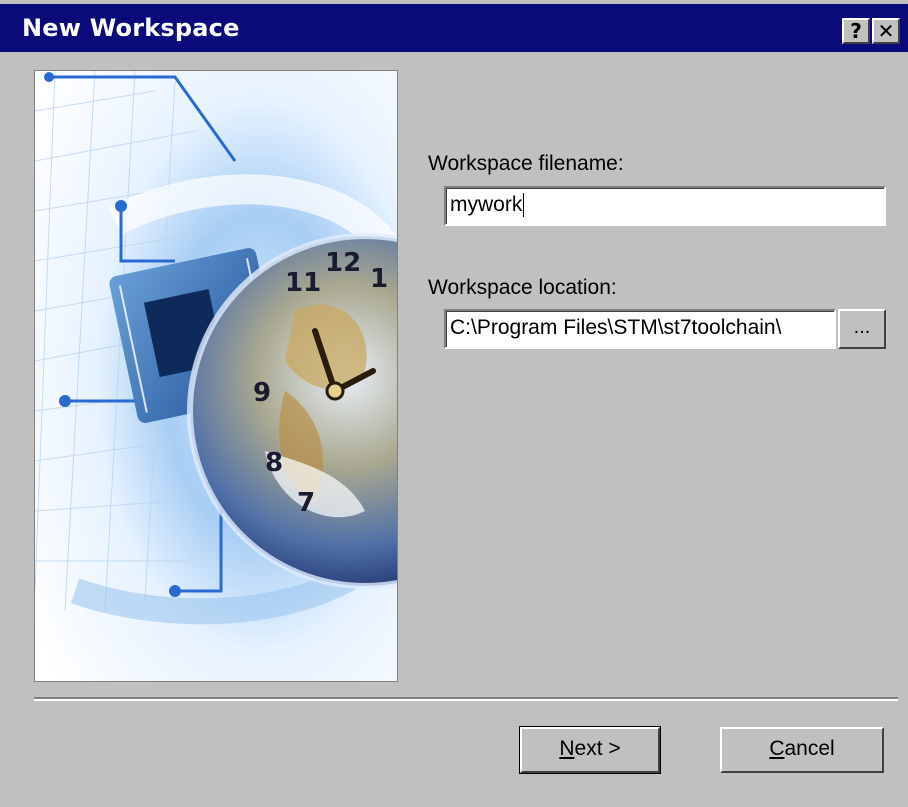 This screenshot has width=908, height=807. What do you see at coordinates (616, 327) in the screenshot?
I see `workspace-location-value: C:\Program Files\STM\st7toolchain\` at bounding box center [616, 327].